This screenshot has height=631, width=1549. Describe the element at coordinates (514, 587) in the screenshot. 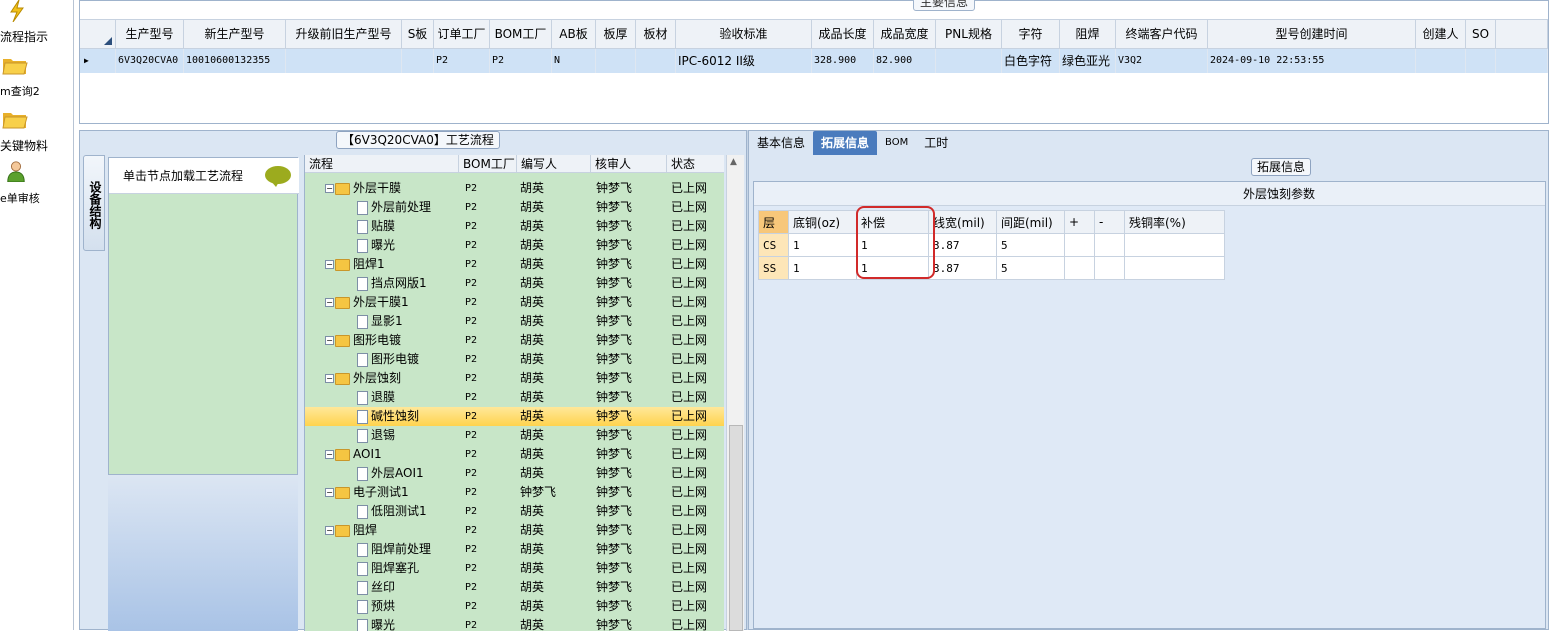

I see `tree-row: 丝印P2胡英钟梦飞已上网` at that location.